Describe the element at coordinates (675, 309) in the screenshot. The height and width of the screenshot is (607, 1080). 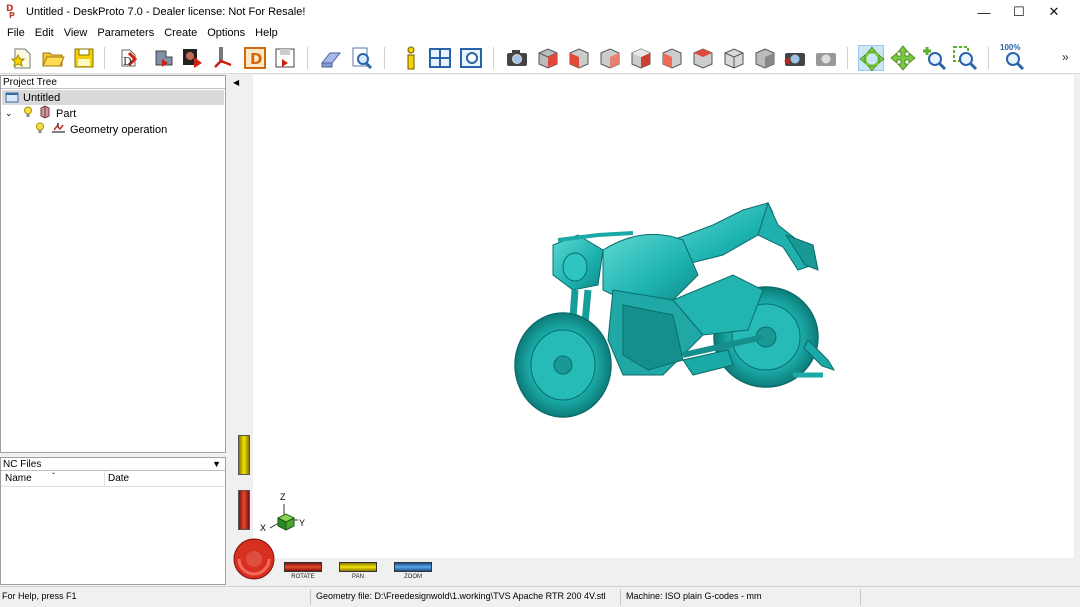
I see `motorcycle-model` at that location.